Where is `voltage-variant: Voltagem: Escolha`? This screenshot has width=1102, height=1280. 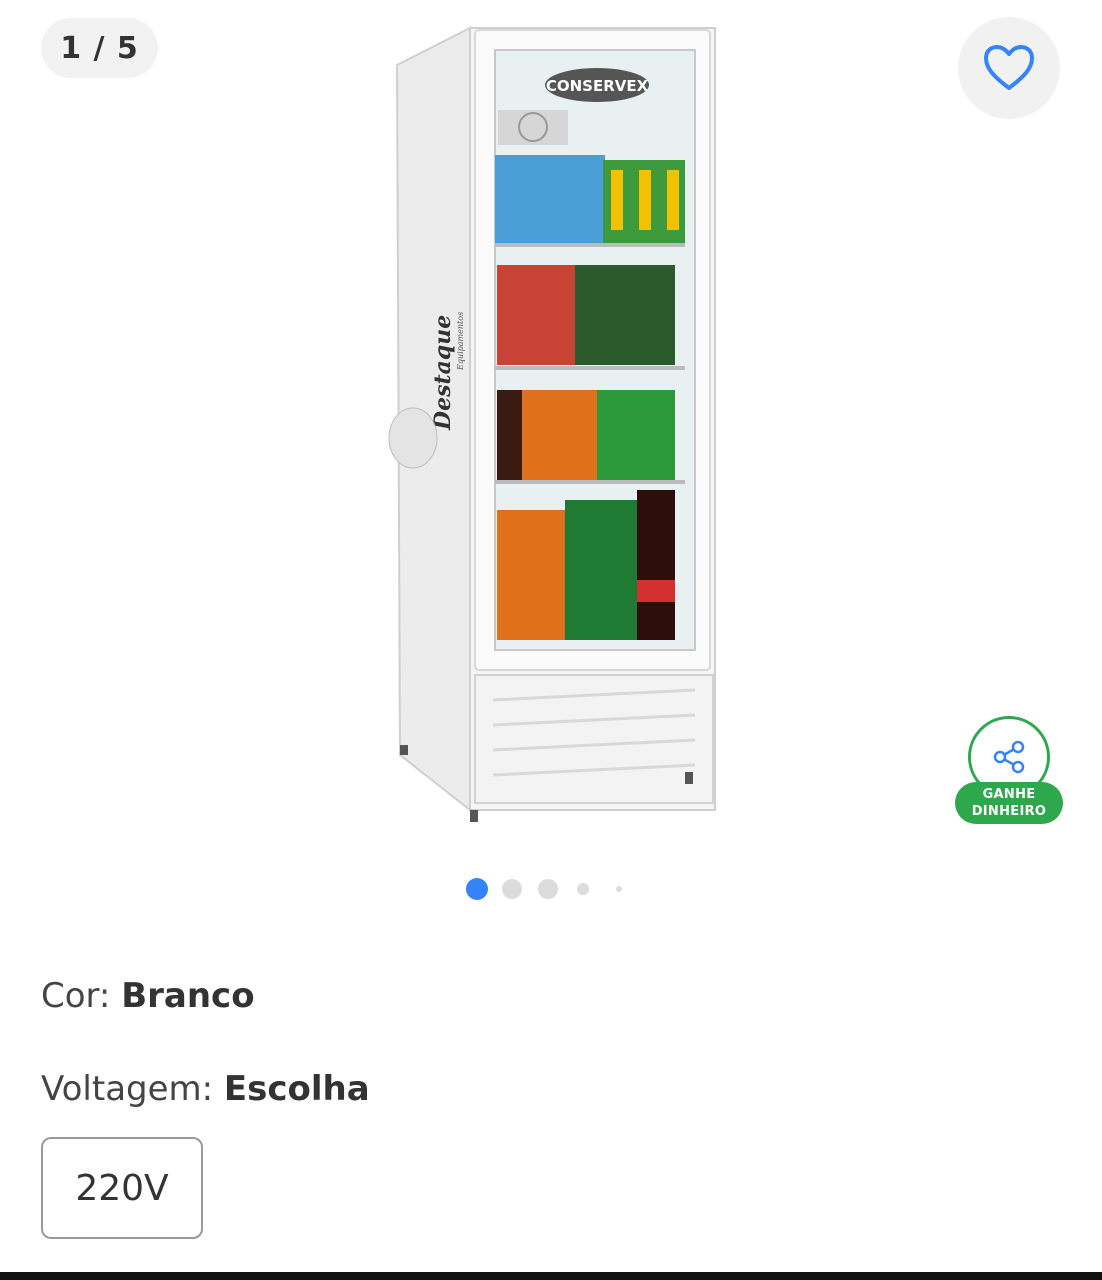 voltage-variant: Voltagem: Escolha is located at coordinates (205, 1089).